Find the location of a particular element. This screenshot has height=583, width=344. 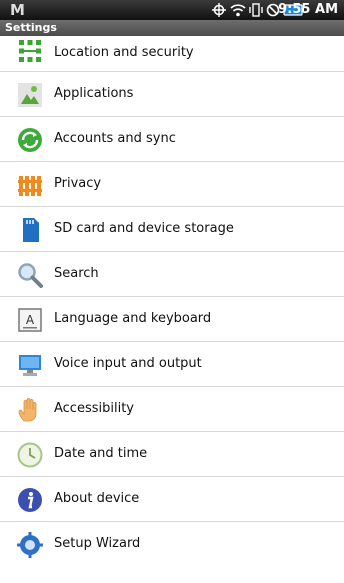

settings-item-location-security: Location and security is located at coordinates (172, 54).